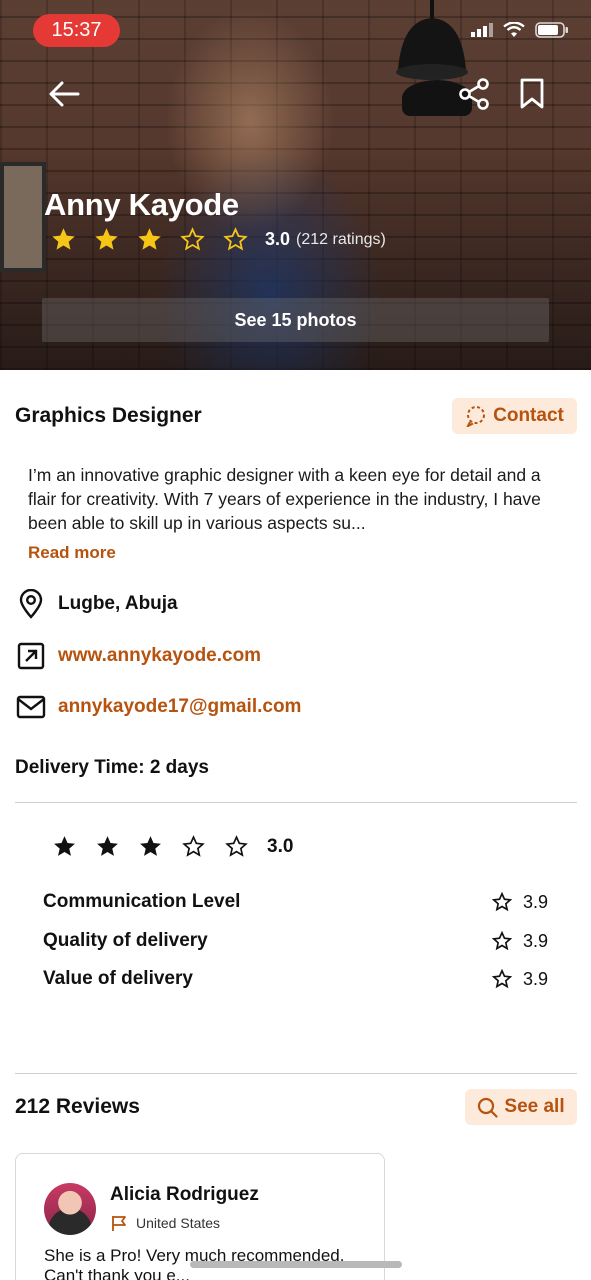 The width and height of the screenshot is (591, 1280). Describe the element at coordinates (295, 979) in the screenshot. I see `metric-value-of-delivery: Value of delivery 3.9` at that location.